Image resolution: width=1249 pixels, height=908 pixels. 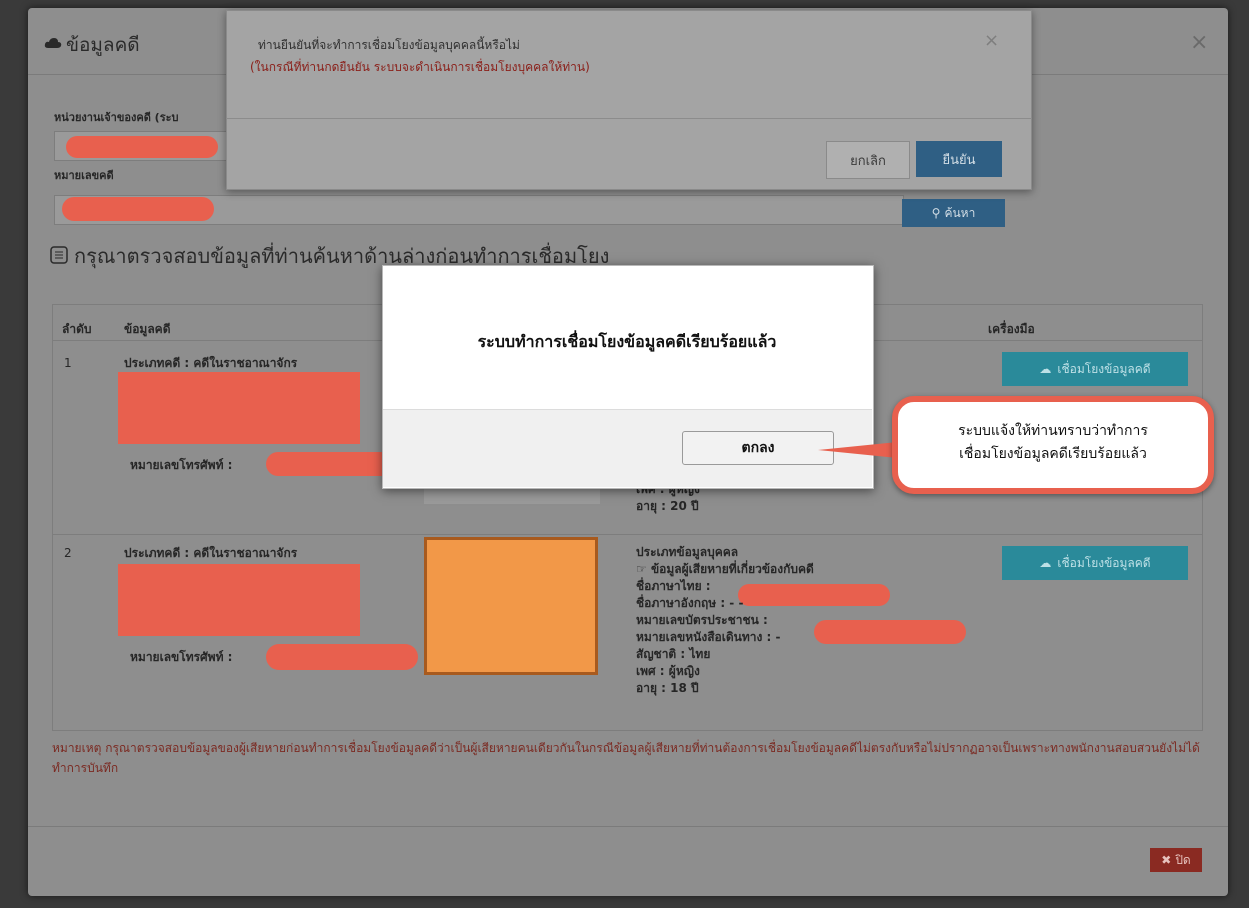 What do you see at coordinates (629, 118) in the screenshot?
I see `confirm-divider` at bounding box center [629, 118].